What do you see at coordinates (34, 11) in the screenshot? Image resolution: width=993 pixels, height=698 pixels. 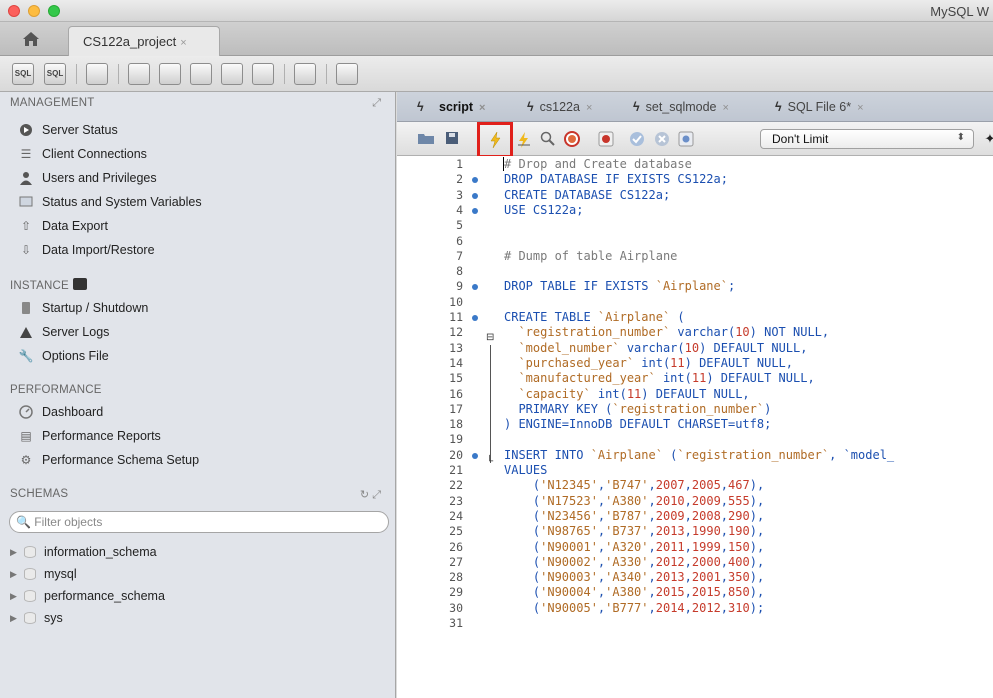 I see `minimize-window-button` at bounding box center [34, 11].